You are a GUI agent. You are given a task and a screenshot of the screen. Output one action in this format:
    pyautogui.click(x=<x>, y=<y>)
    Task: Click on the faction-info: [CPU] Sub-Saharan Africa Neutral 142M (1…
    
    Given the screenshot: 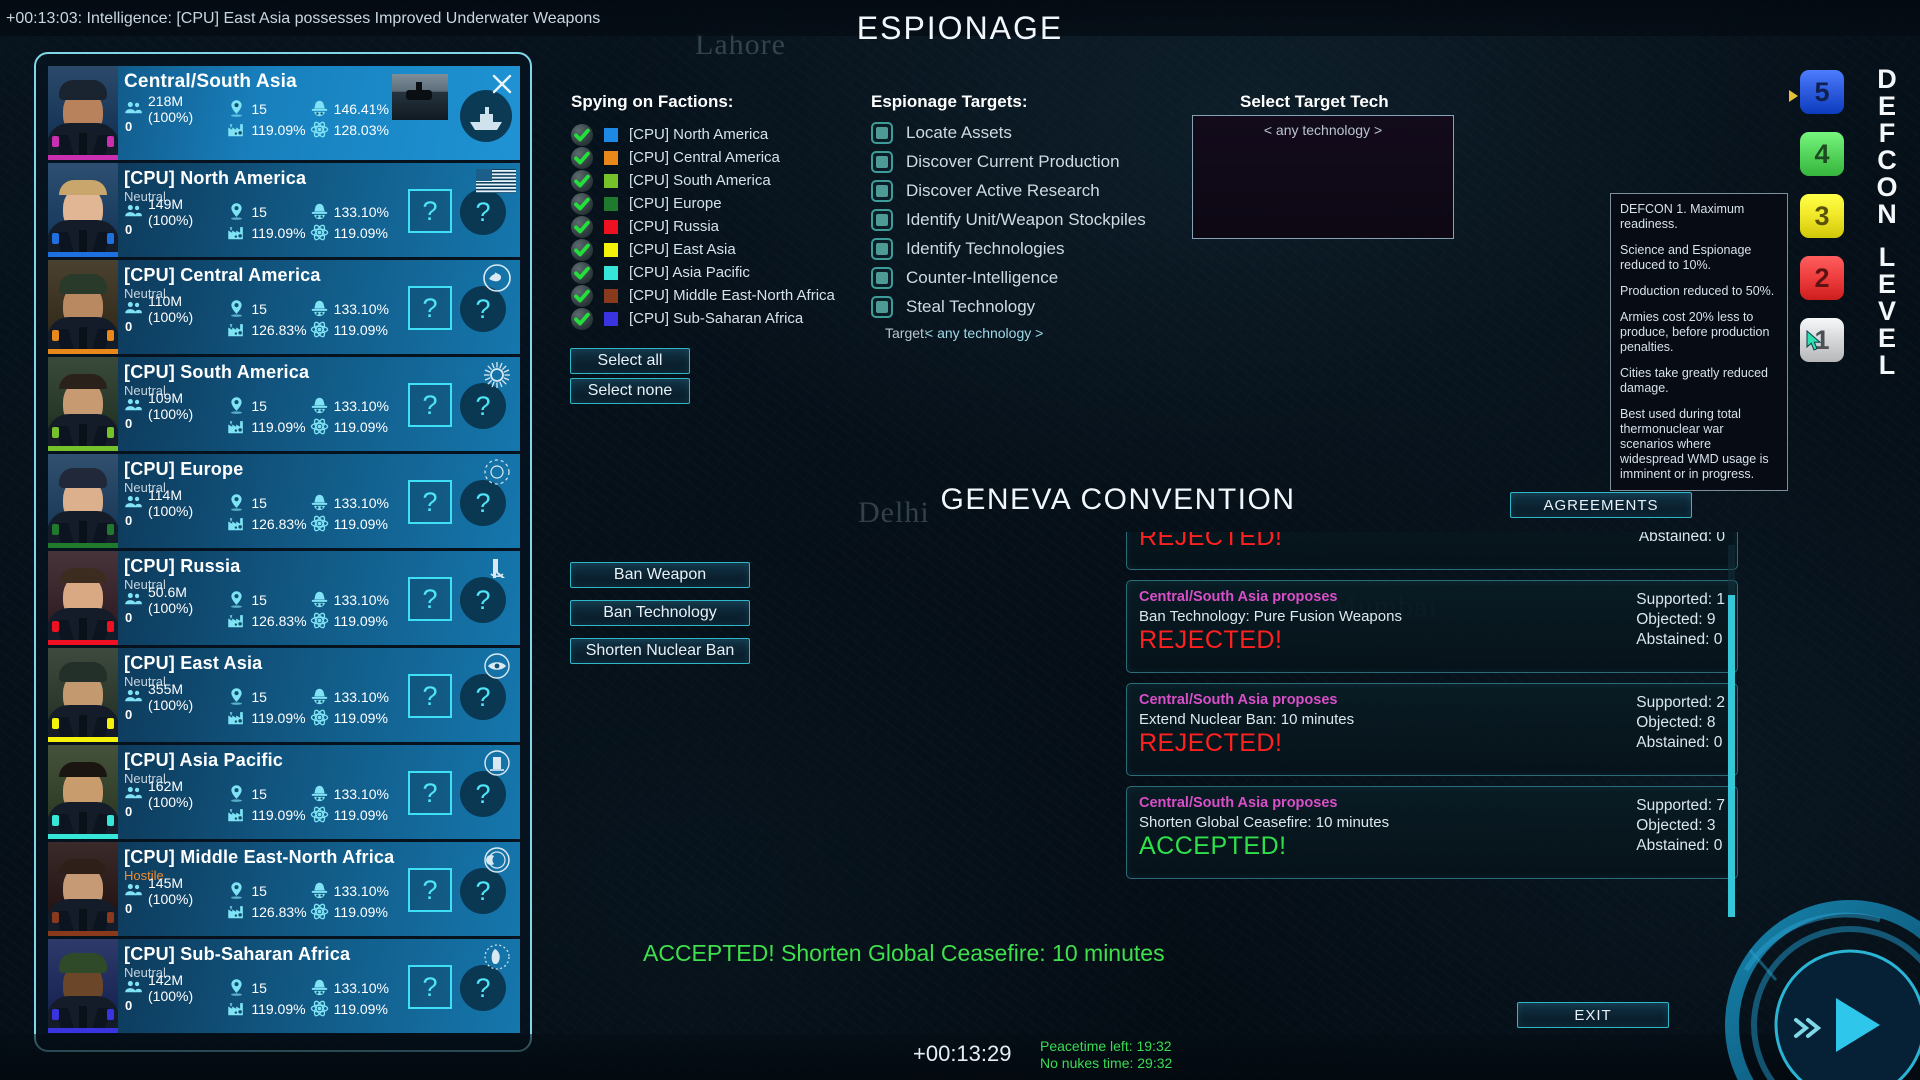 What is the action you would take?
    pyautogui.click(x=259, y=986)
    